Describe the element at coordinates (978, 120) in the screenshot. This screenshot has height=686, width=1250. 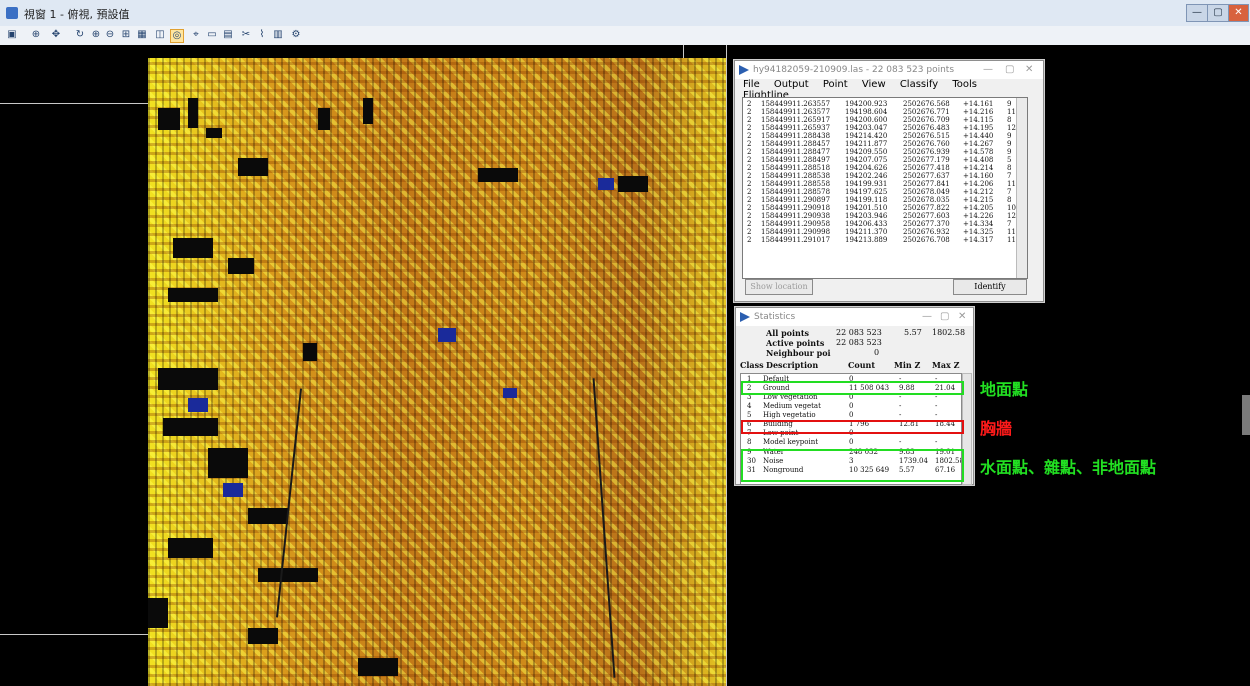
I see `point-cell: +14.115` at that location.